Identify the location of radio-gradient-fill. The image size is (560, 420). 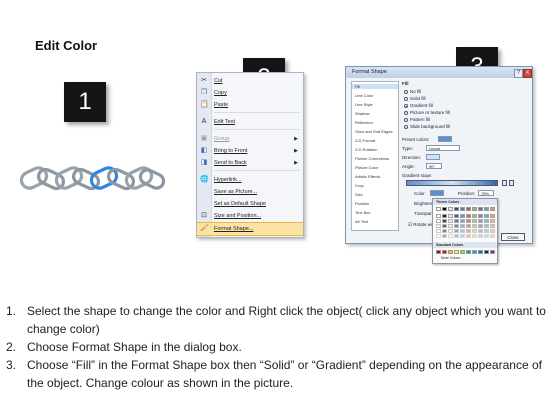
(406, 106).